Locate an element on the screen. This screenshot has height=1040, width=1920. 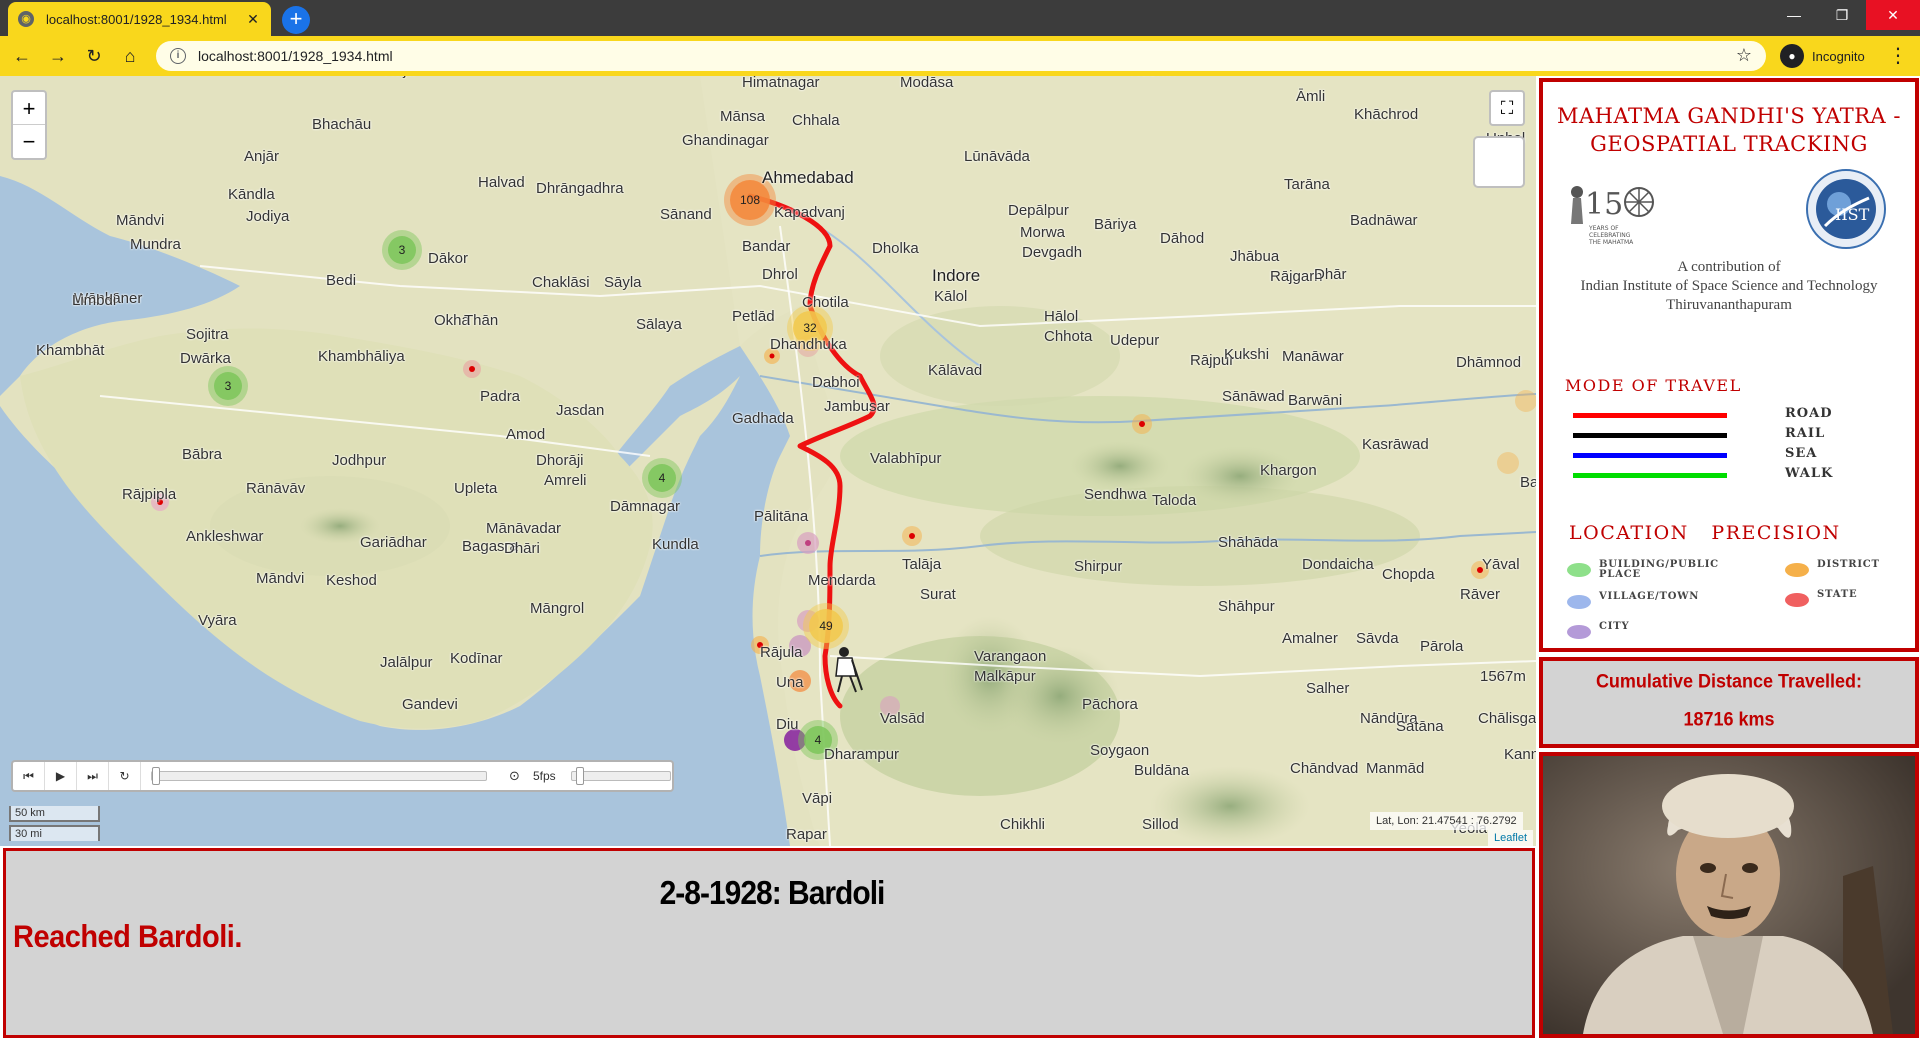
zoom-in-button: + is located at coordinates (29, 108).